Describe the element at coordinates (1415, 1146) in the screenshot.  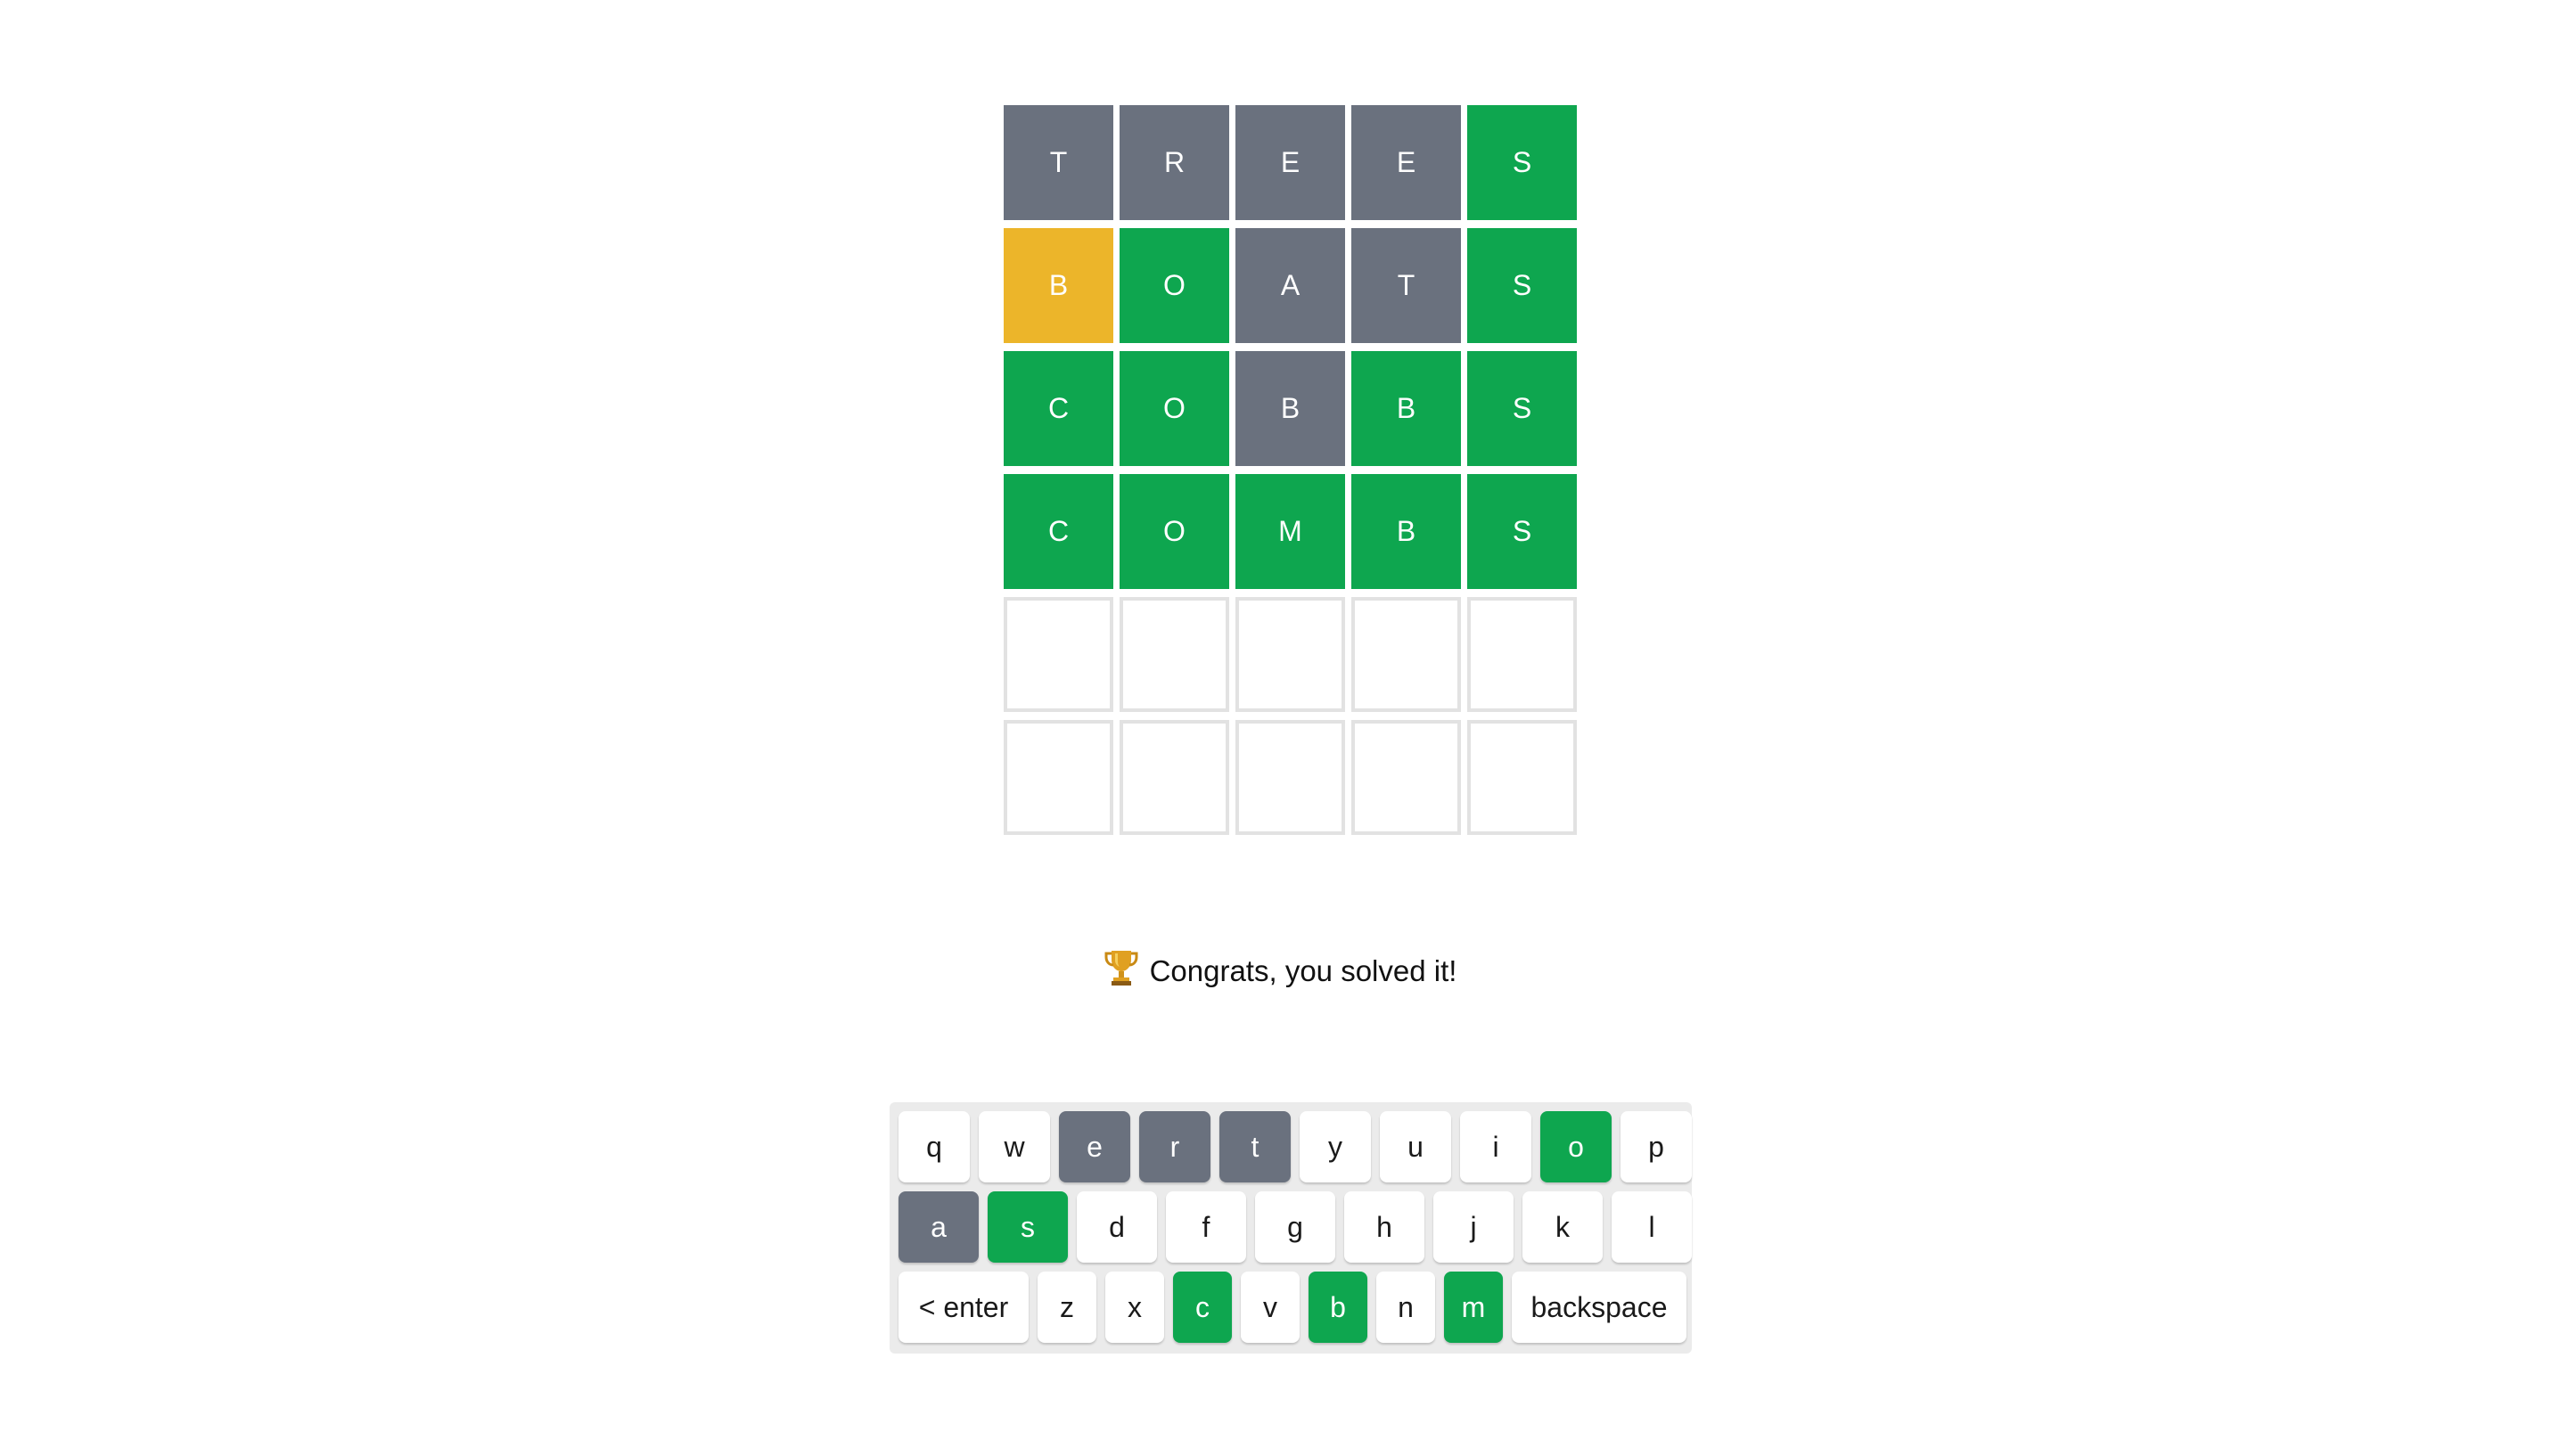
I see `key-u: u` at that location.